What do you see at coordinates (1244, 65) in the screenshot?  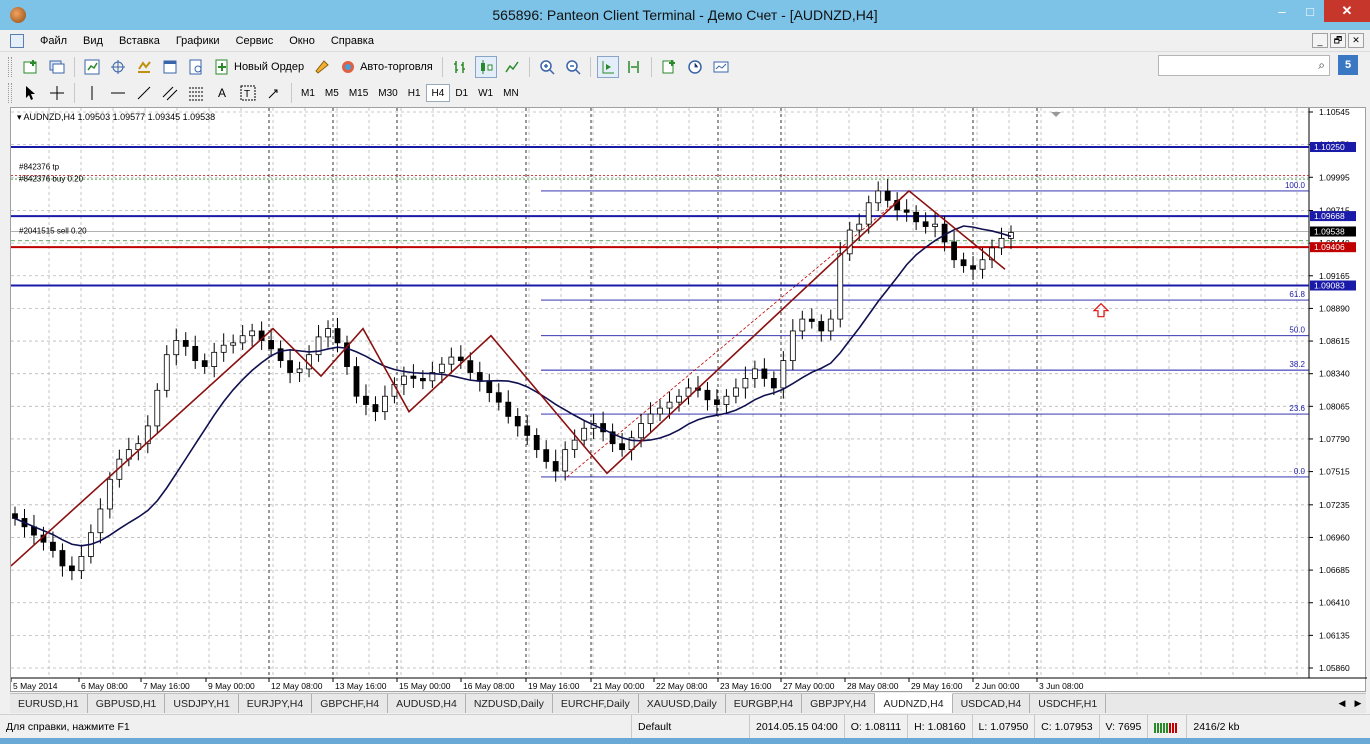 I see `search-input: ⌕` at bounding box center [1244, 65].